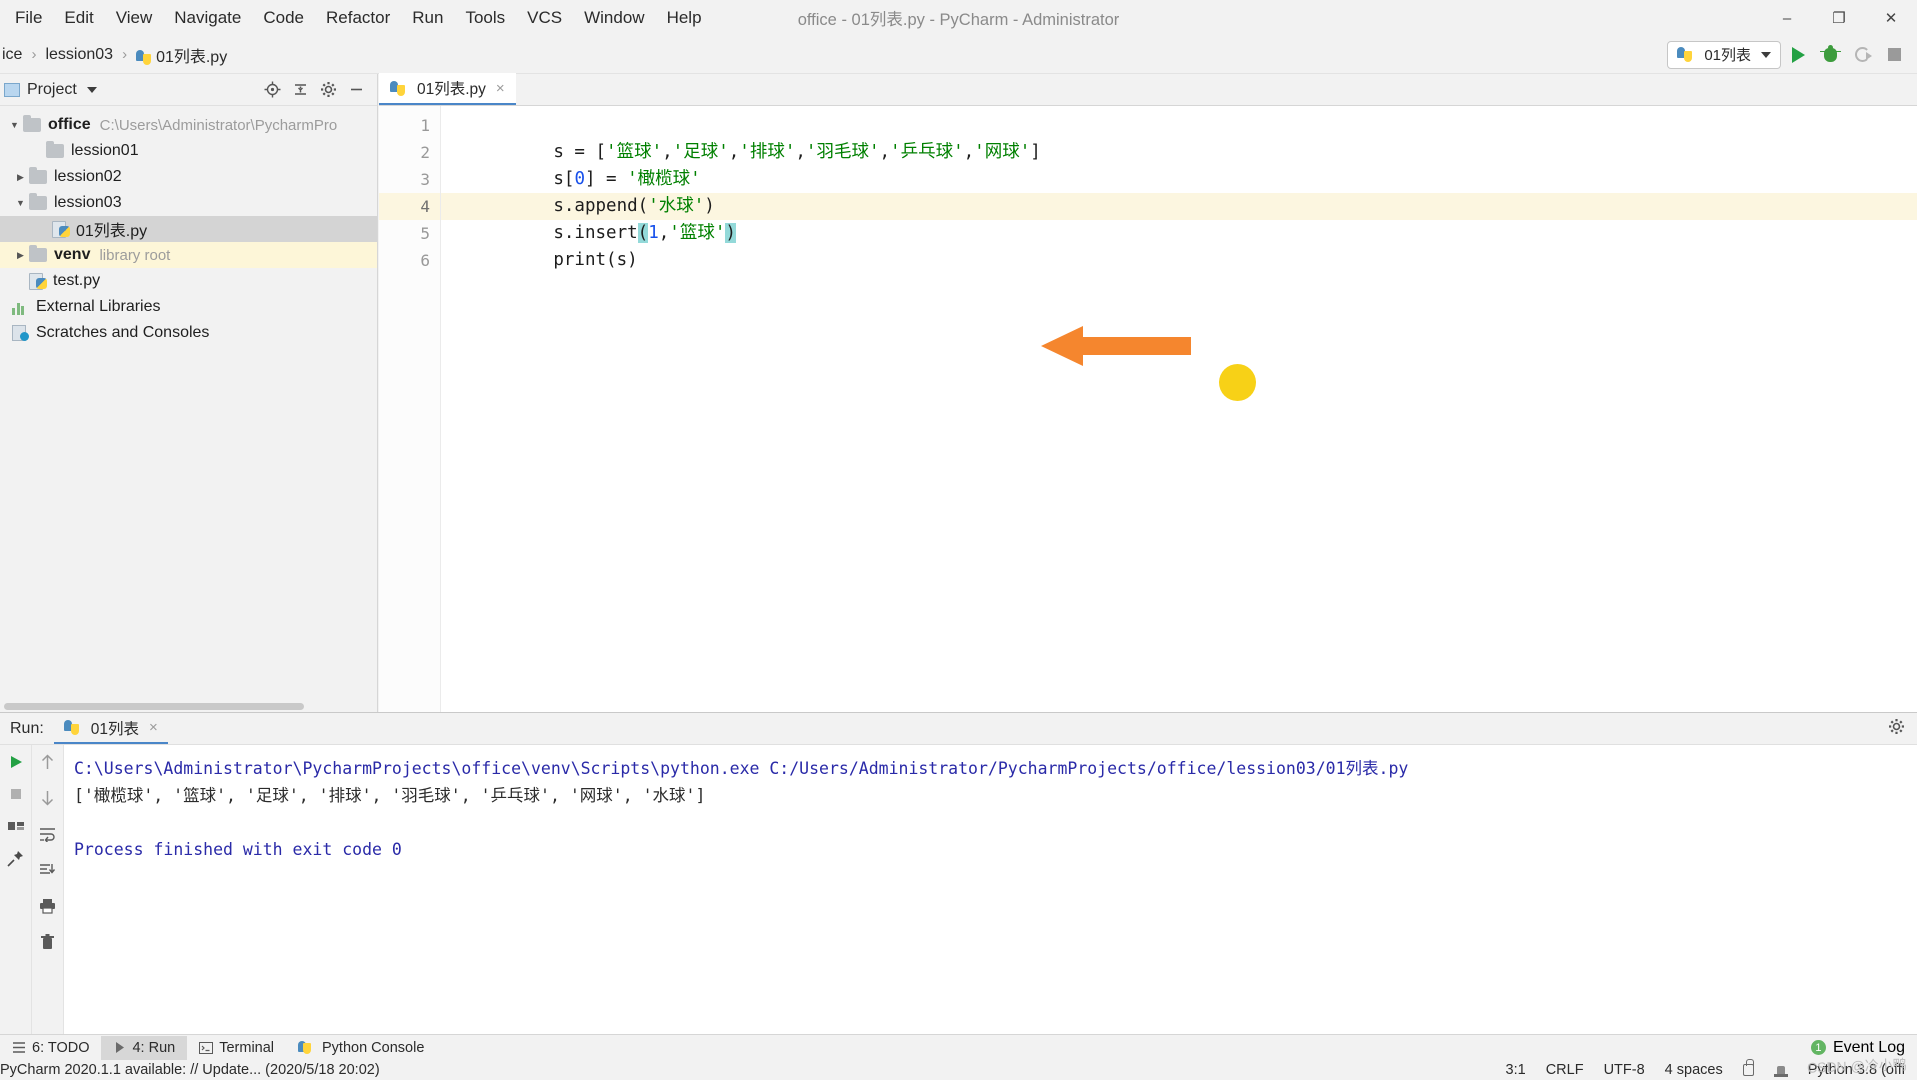 Image resolution: width=1917 pixels, height=1080 pixels. What do you see at coordinates (236, 1048) in the screenshot?
I see `tool-window-terminal: Terminal` at bounding box center [236, 1048].